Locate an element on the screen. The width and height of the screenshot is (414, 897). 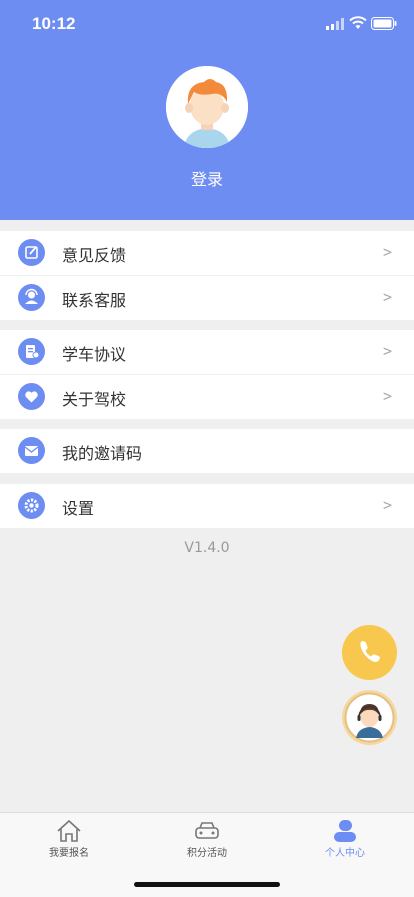
battery-icon is located at coordinates (384, 23).